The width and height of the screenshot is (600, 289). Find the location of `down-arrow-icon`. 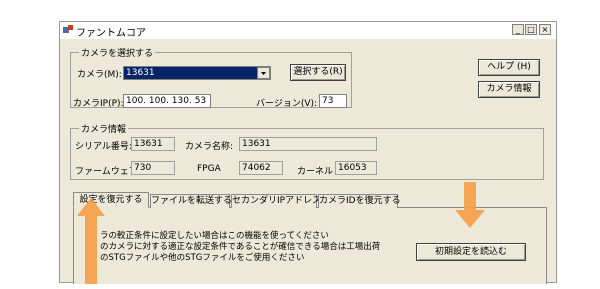

down-arrow-icon is located at coordinates (470, 205).